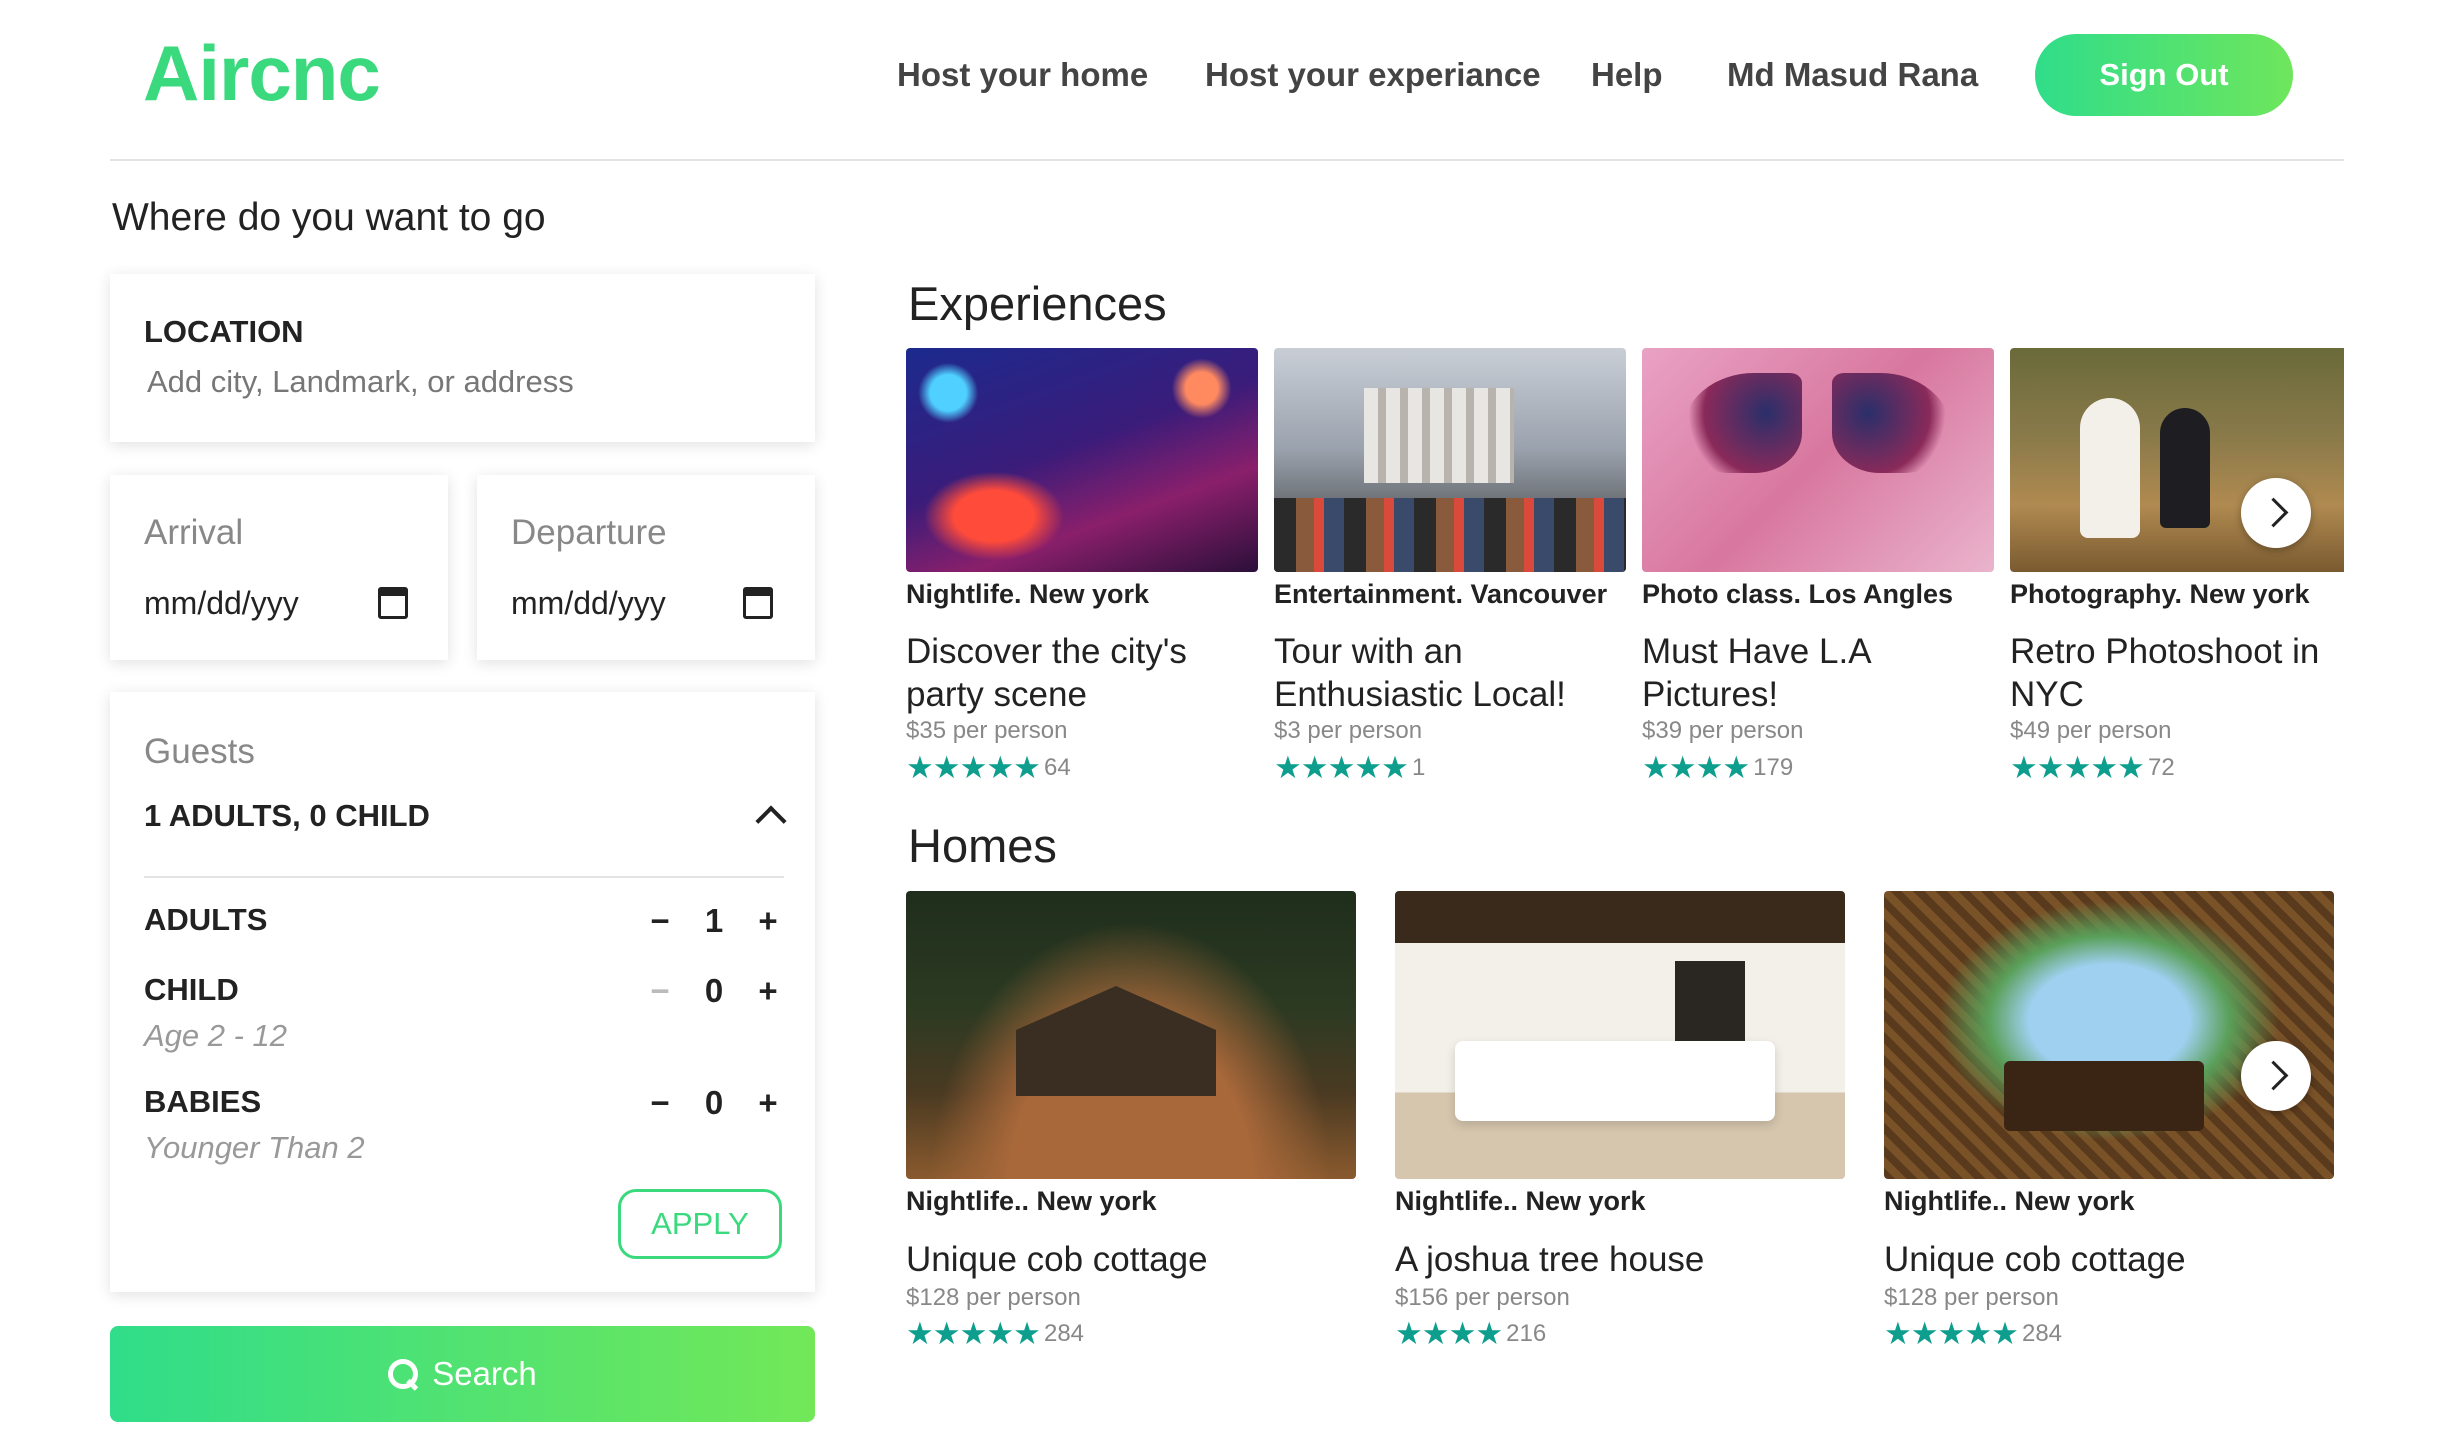 The width and height of the screenshot is (2437, 1456). What do you see at coordinates (1526, 1333) in the screenshot?
I see `review-count: 216` at bounding box center [1526, 1333].